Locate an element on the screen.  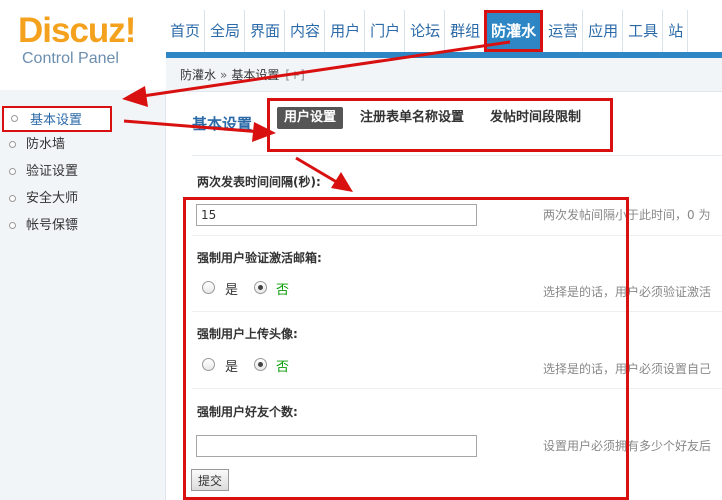
tab-registration-fields: 注册表单名称设置 is located at coordinates (412, 118).